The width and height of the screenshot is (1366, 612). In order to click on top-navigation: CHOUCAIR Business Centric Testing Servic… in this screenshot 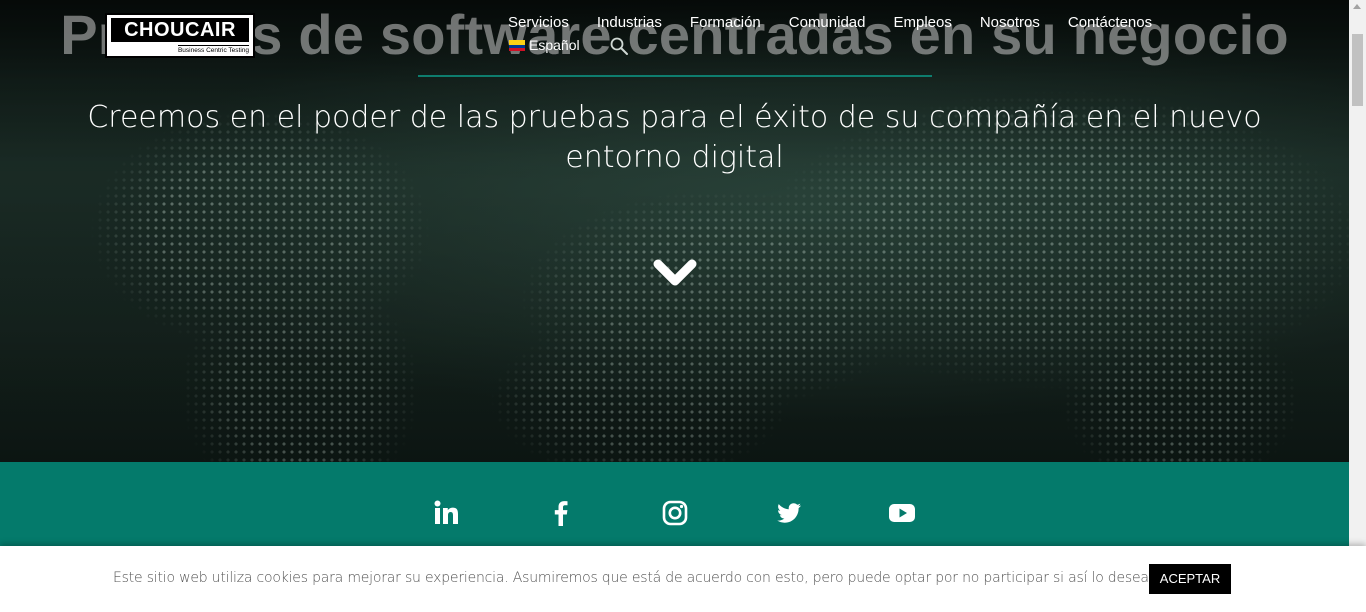, I will do `click(674, 33)`.